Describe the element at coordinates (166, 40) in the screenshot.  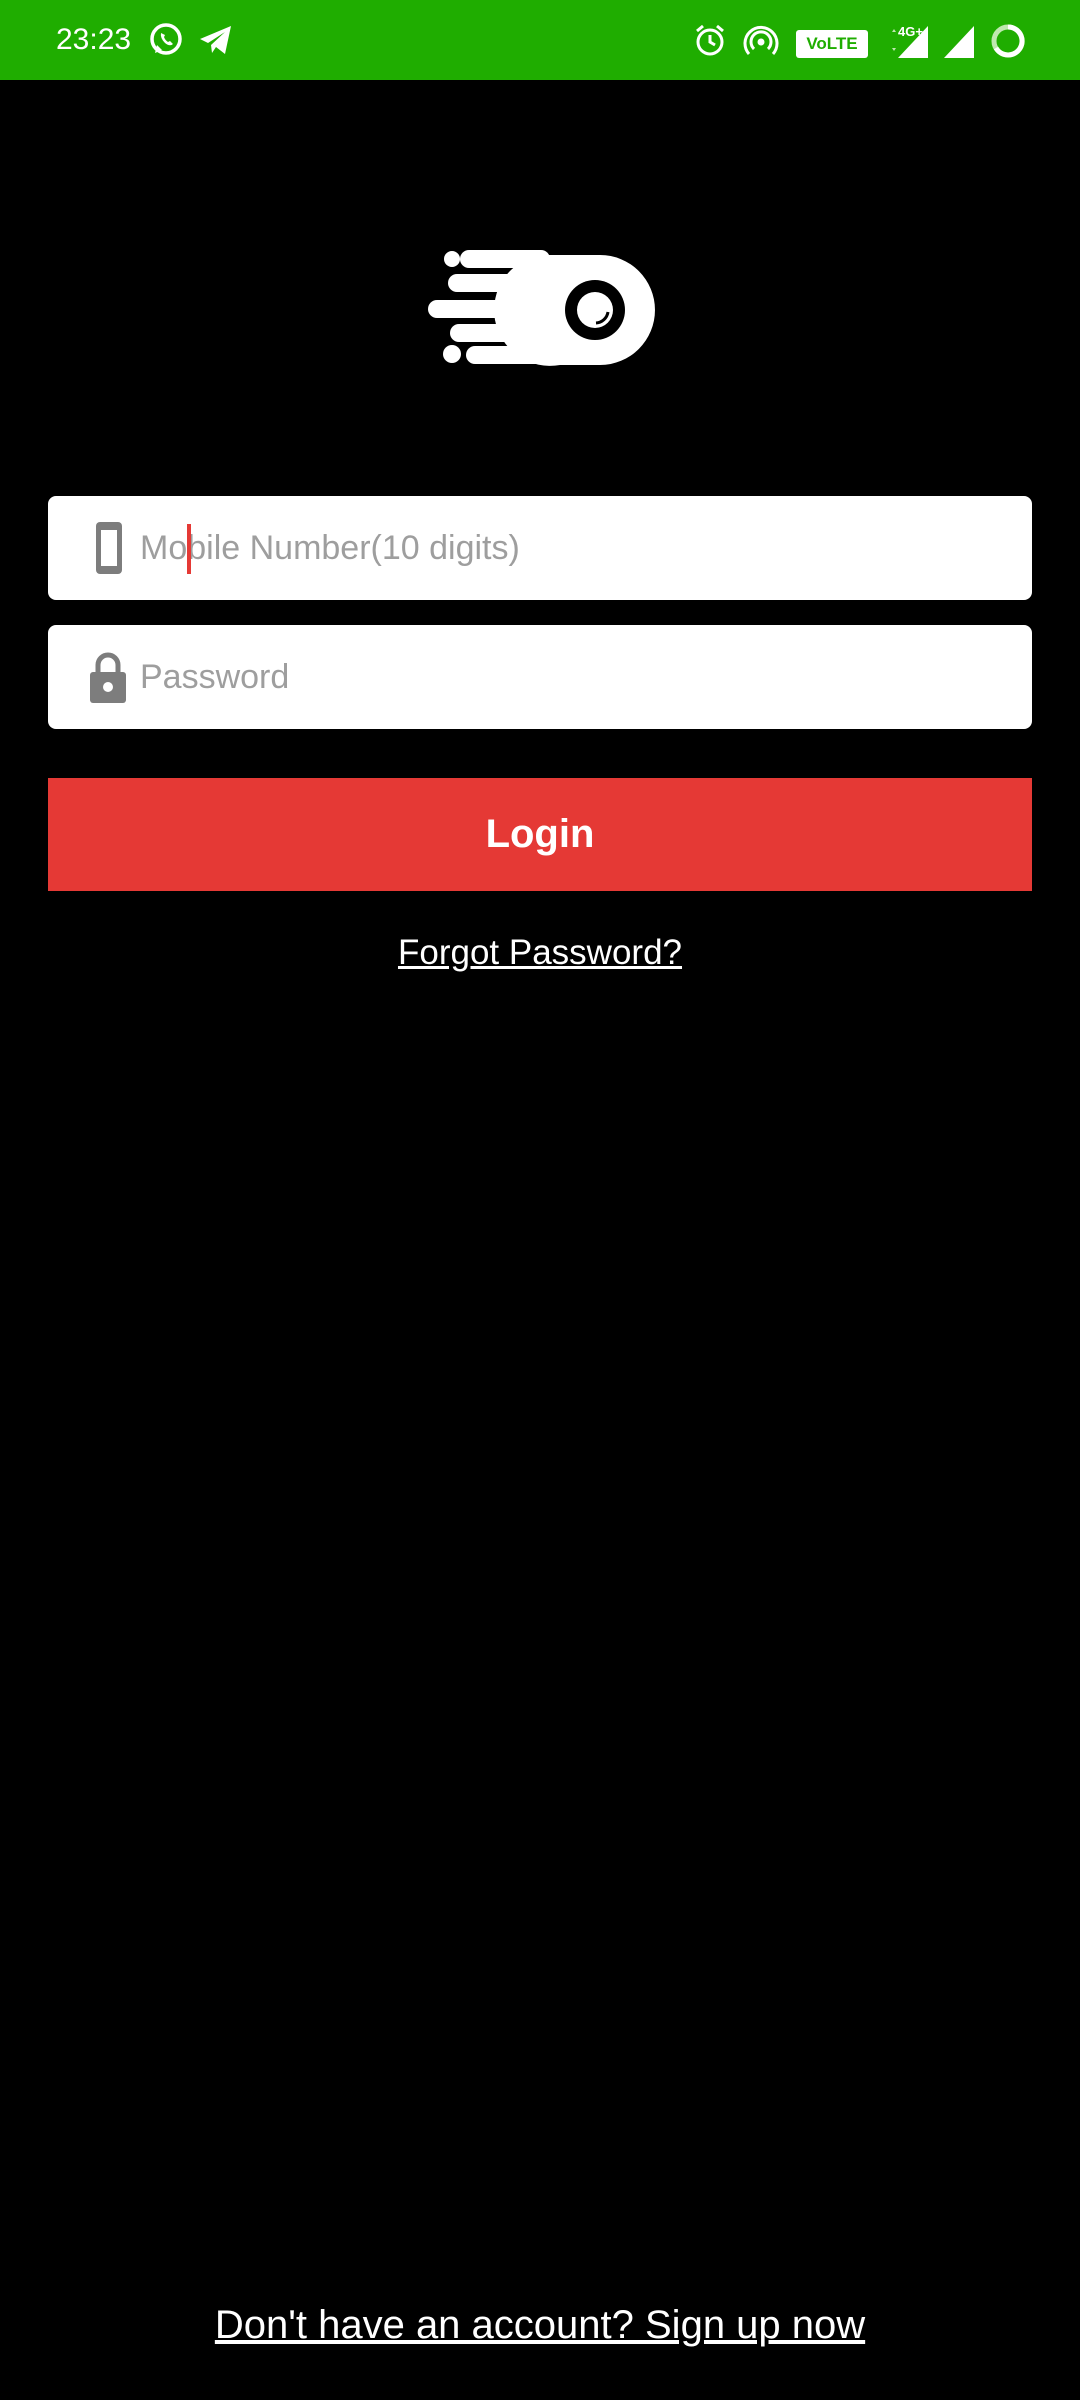
I see `whatsapp-icon` at that location.